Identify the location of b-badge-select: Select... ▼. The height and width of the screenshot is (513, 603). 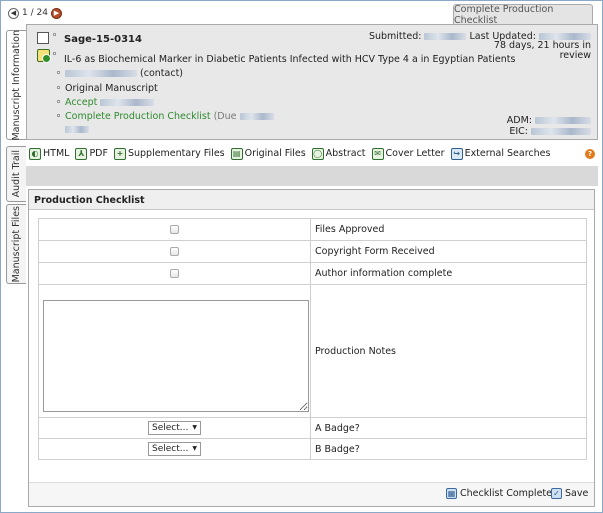
(174, 449).